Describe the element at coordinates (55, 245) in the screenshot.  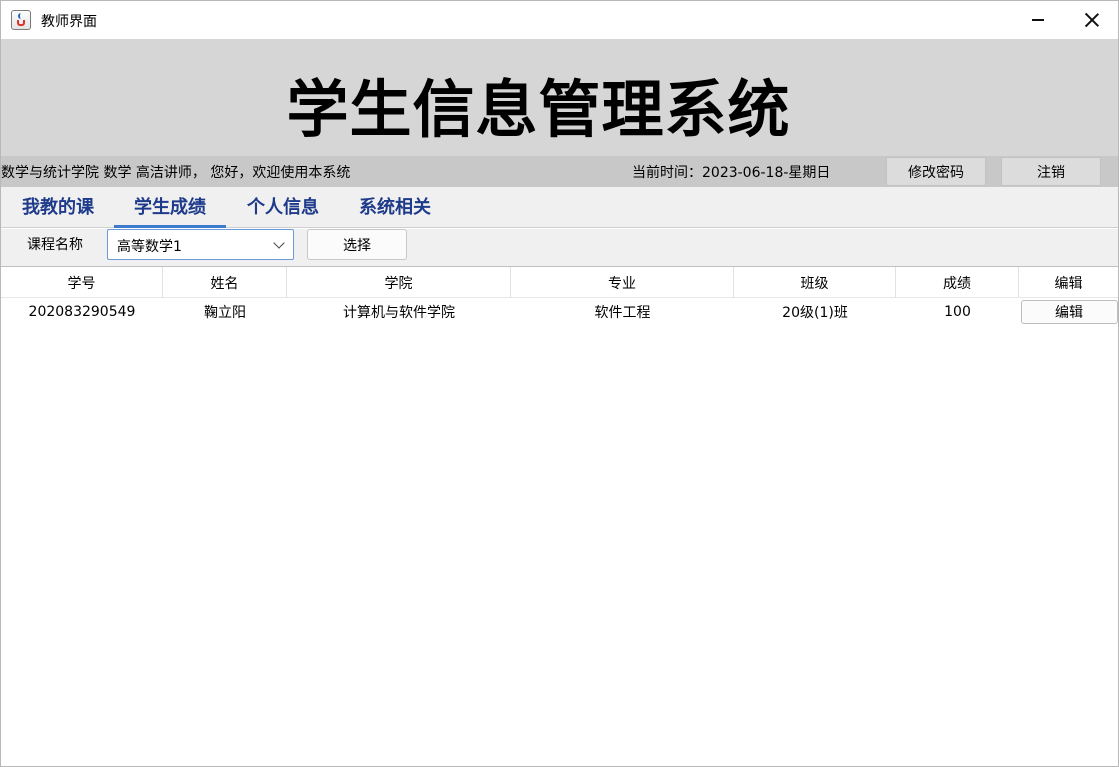
I see `course-name-label: 课程名称` at that location.